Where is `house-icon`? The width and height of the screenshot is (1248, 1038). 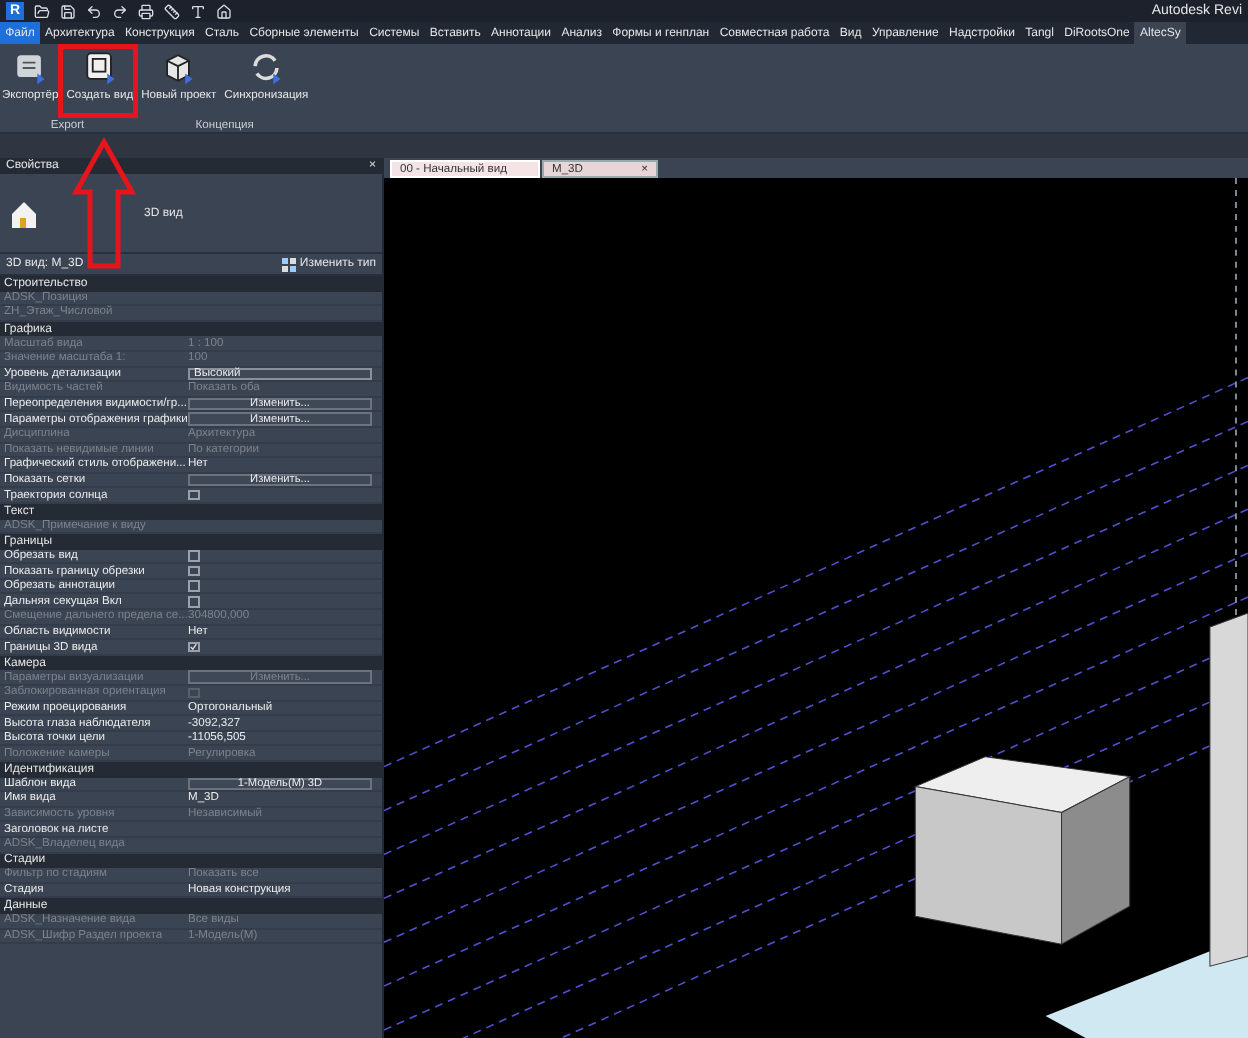 house-icon is located at coordinates (24, 213).